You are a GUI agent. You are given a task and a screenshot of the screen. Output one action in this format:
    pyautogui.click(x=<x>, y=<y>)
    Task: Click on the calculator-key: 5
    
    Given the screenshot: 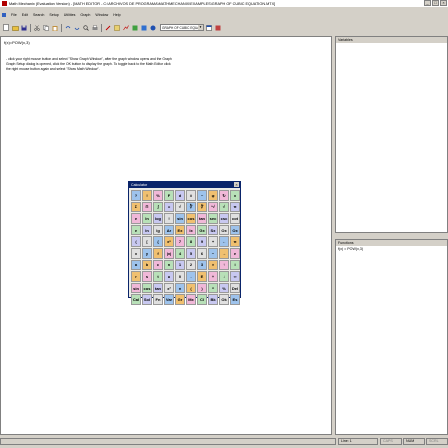 What is the action you would take?
    pyautogui.click(x=191, y=253)
    